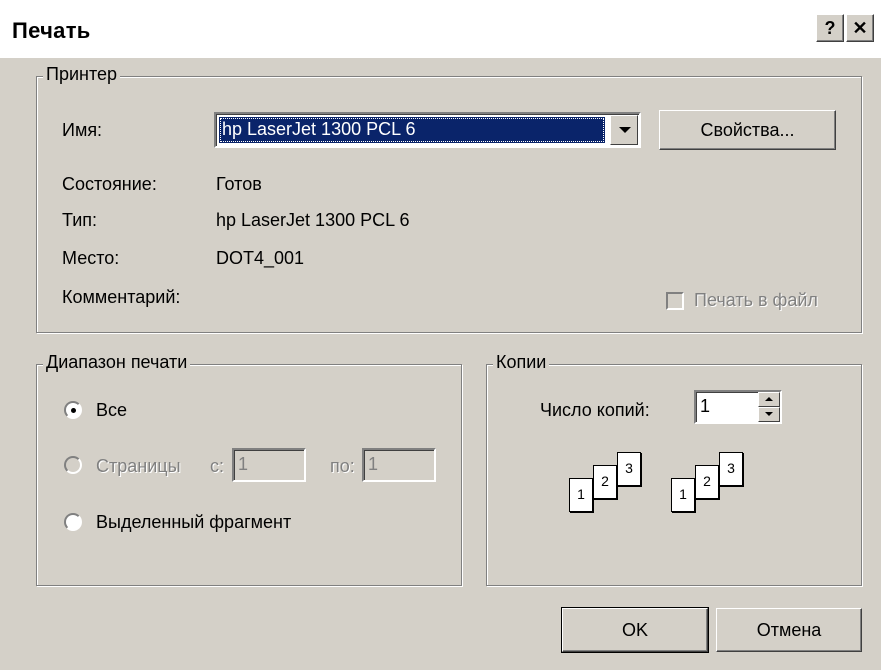 Image resolution: width=881 pixels, height=670 pixels. Describe the element at coordinates (342, 466) in the screenshot. I see `range-to-label: по:` at that location.